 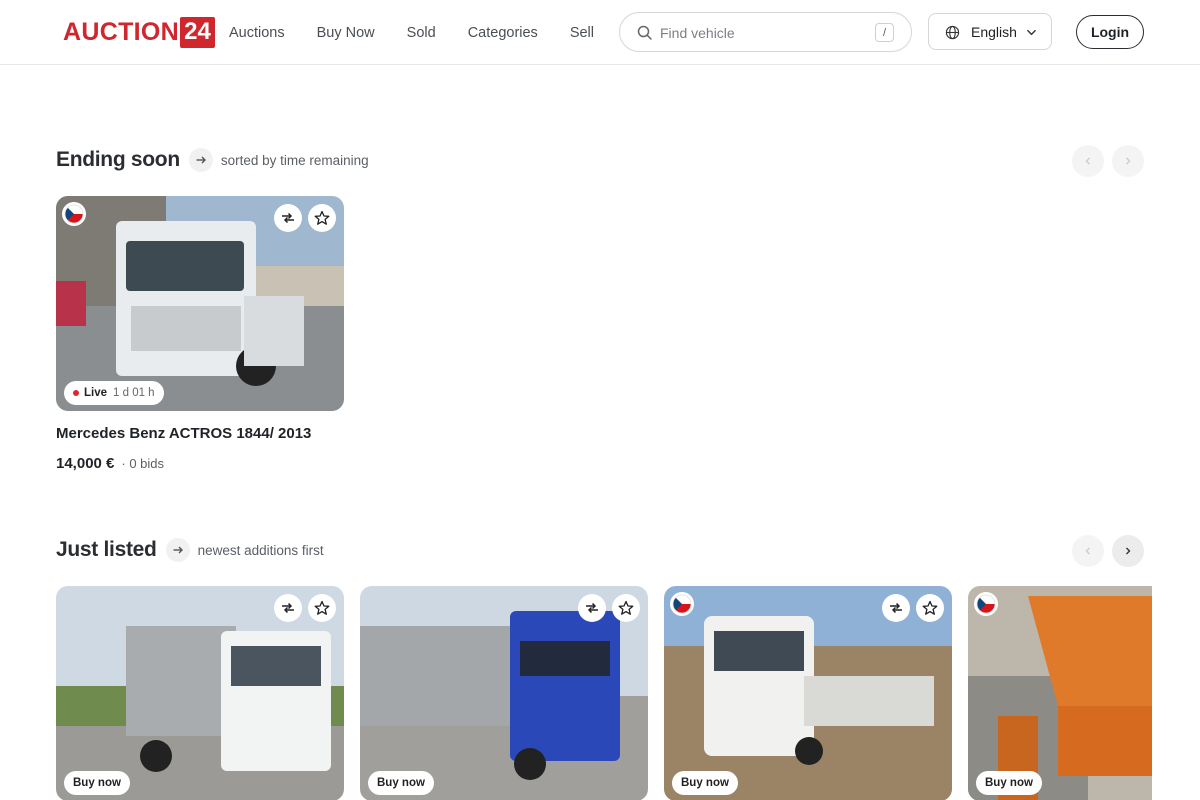 I want to click on live-status-badge: Live 1 d 01 h, so click(x=114, y=393).